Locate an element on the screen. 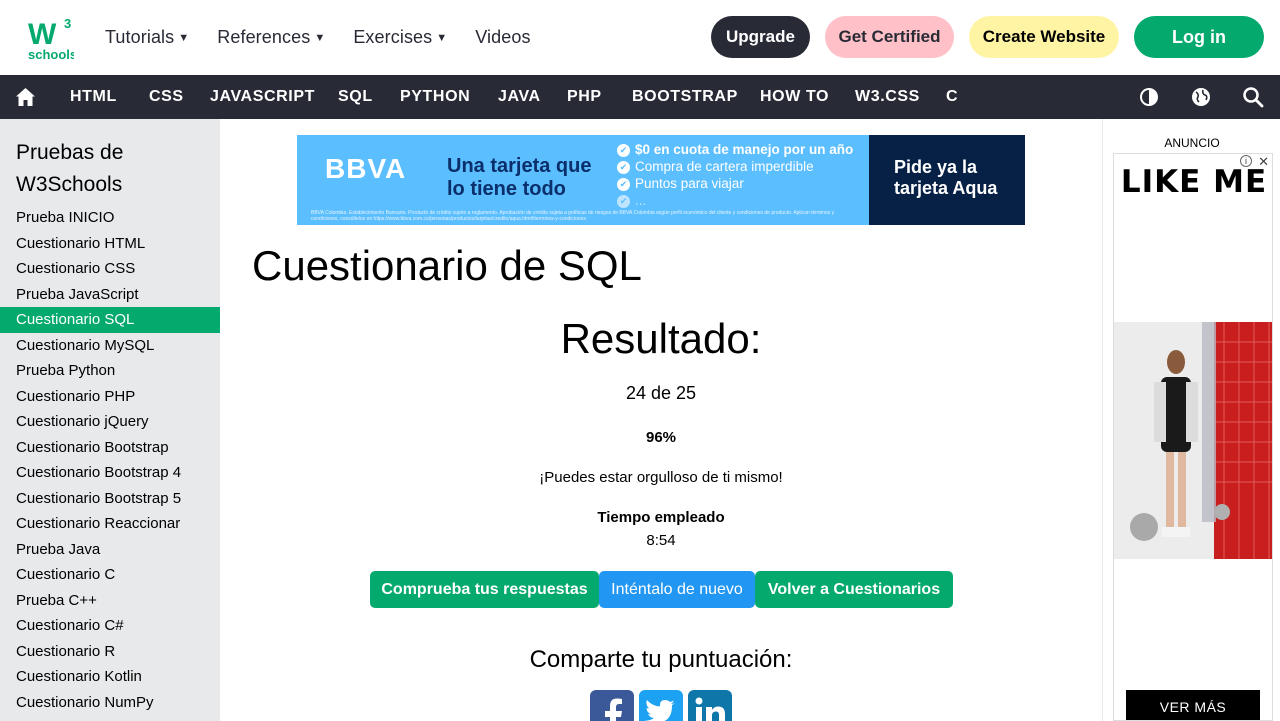 The width and height of the screenshot is (1280, 721). topic-css: CSS is located at coordinates (166, 97).